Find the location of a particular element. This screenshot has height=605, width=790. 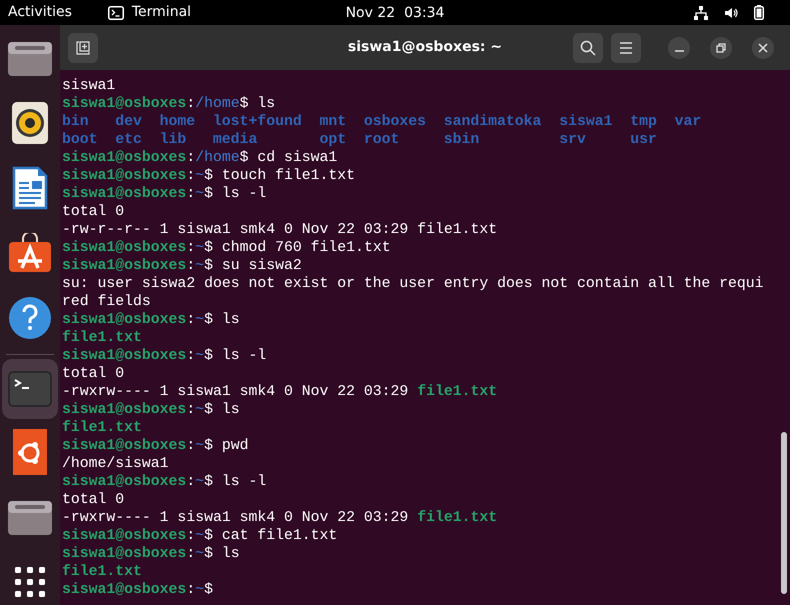

directory-name: home is located at coordinates (178, 122).